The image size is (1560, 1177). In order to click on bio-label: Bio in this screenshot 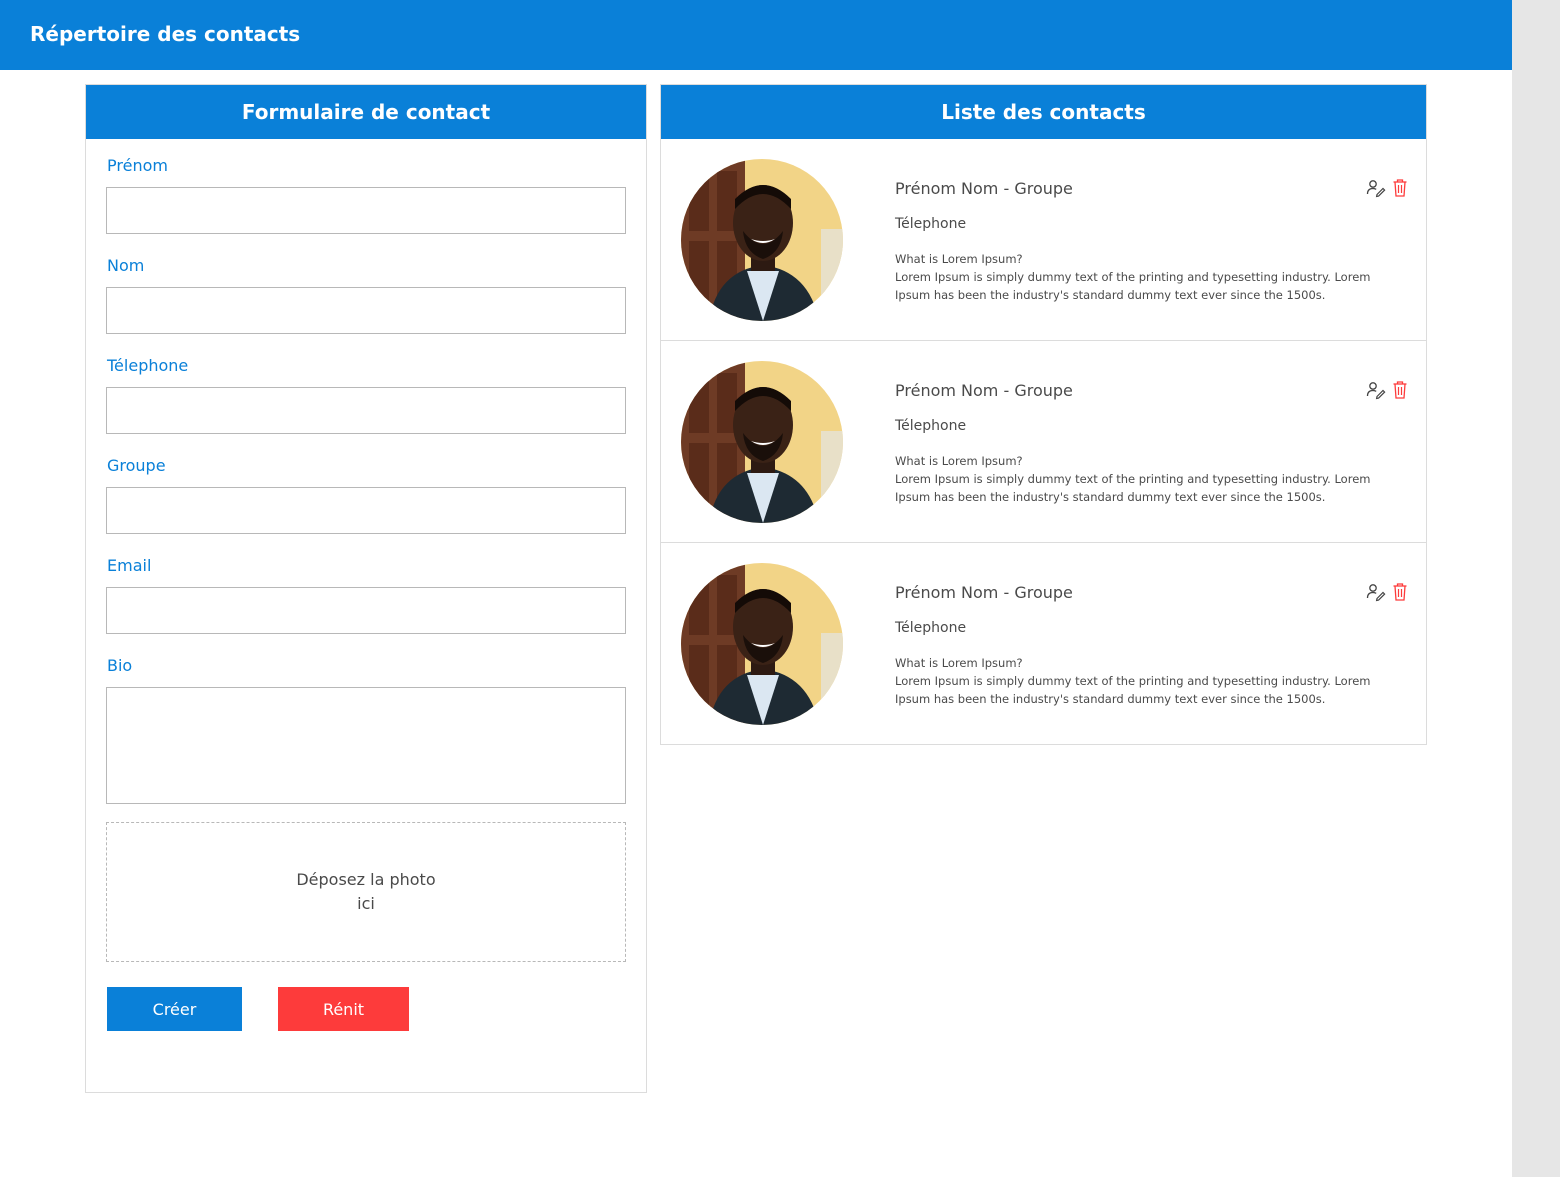, I will do `click(120, 665)`.